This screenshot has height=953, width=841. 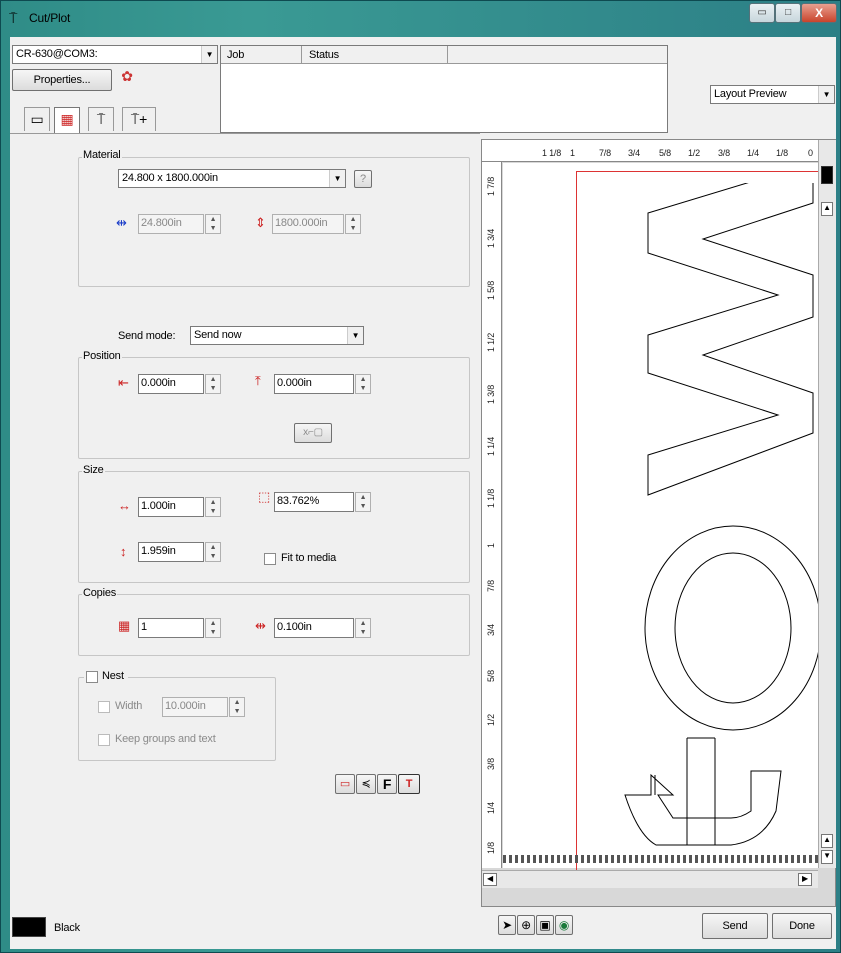 What do you see at coordinates (363, 628) in the screenshot?
I see `copy-spacing-spinner: ▲ ▼` at bounding box center [363, 628].